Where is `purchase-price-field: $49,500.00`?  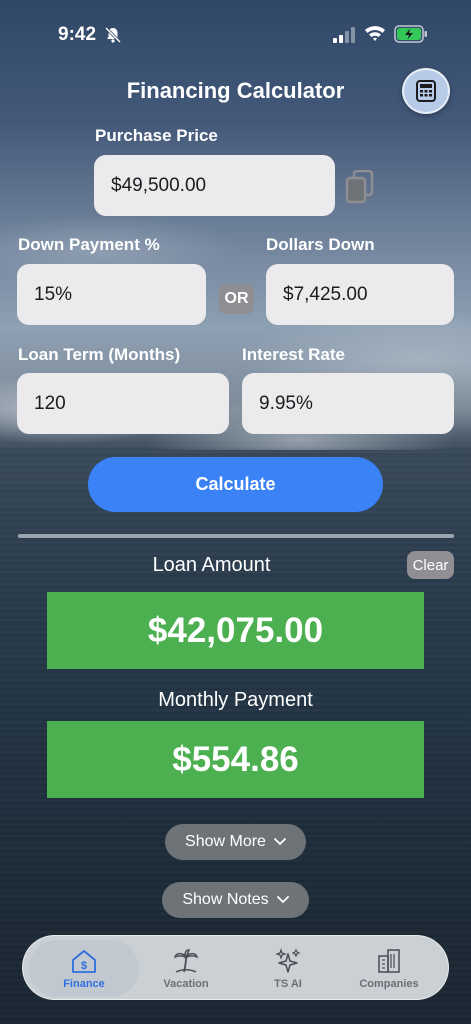
purchase-price-field: $49,500.00 is located at coordinates (214, 185).